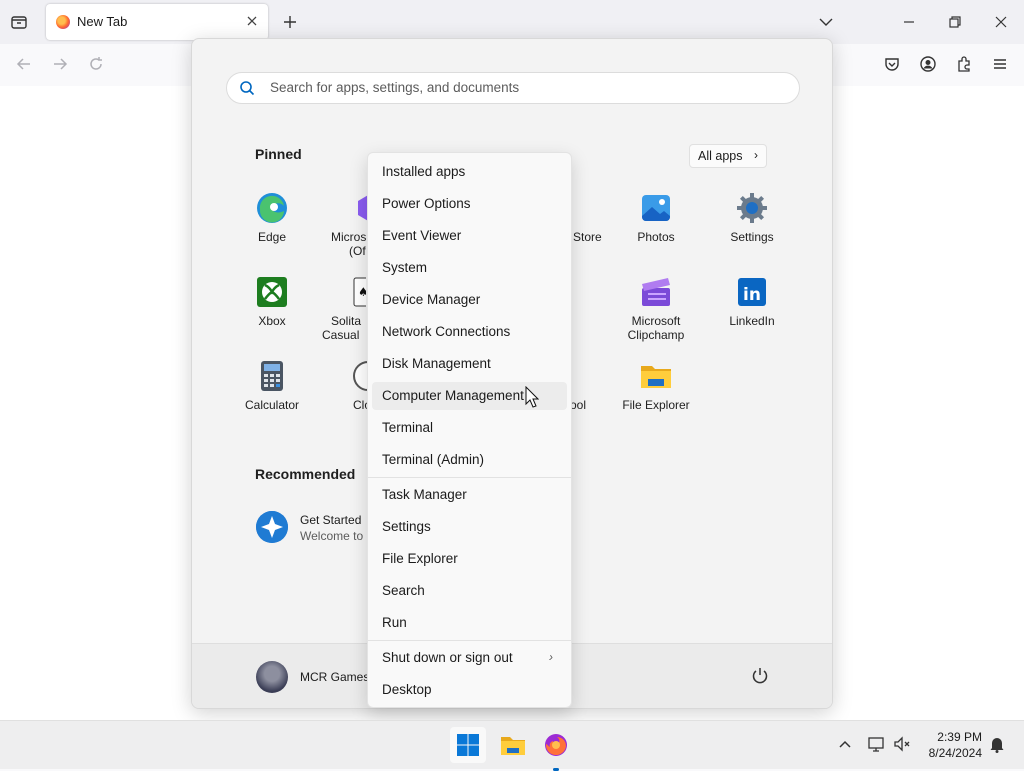 The height and width of the screenshot is (771, 1024). Describe the element at coordinates (252, 21) in the screenshot. I see `close-tab-icon` at that location.